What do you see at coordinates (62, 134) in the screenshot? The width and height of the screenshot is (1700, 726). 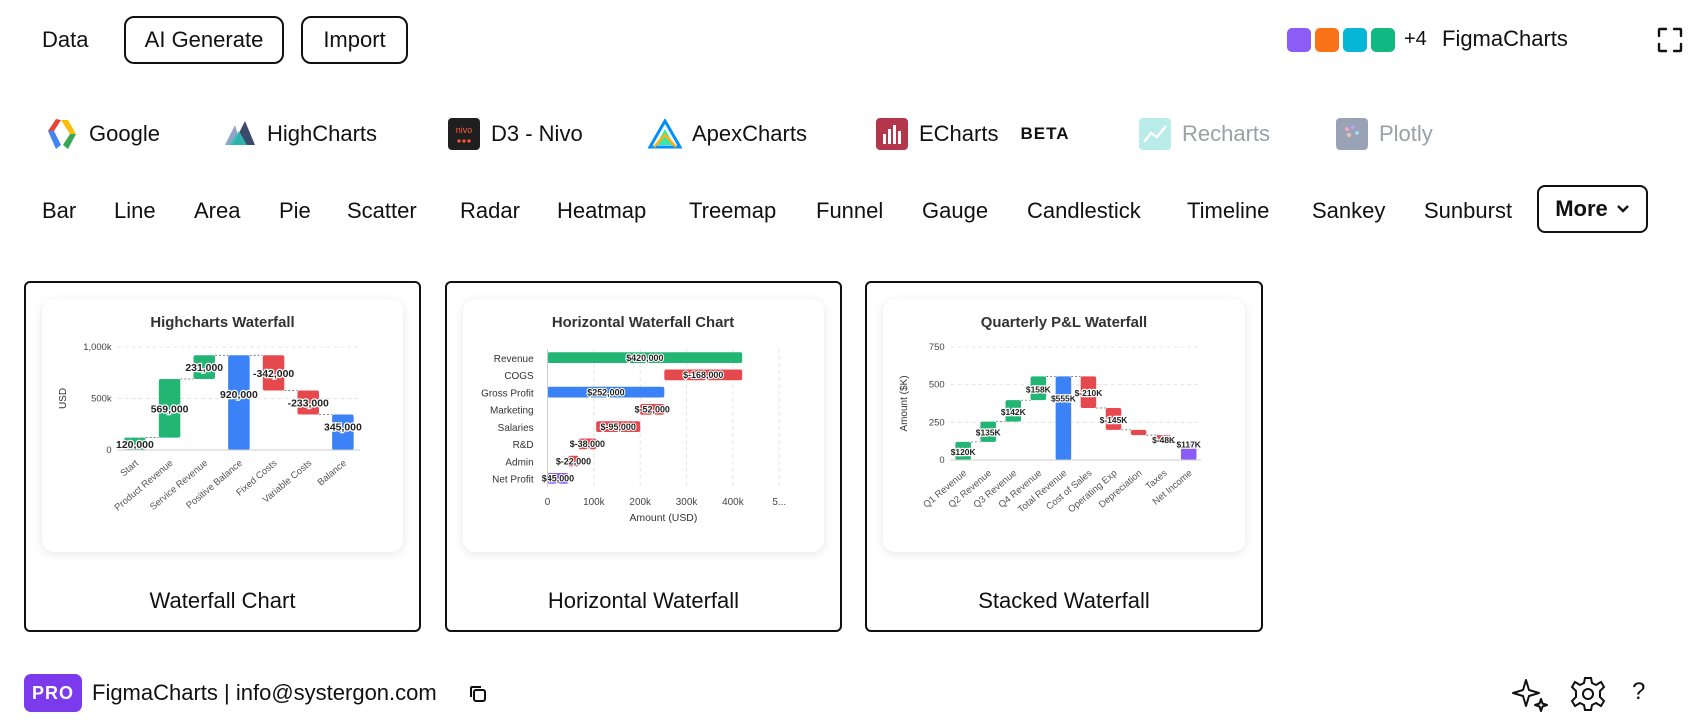 I see `google-icon` at bounding box center [62, 134].